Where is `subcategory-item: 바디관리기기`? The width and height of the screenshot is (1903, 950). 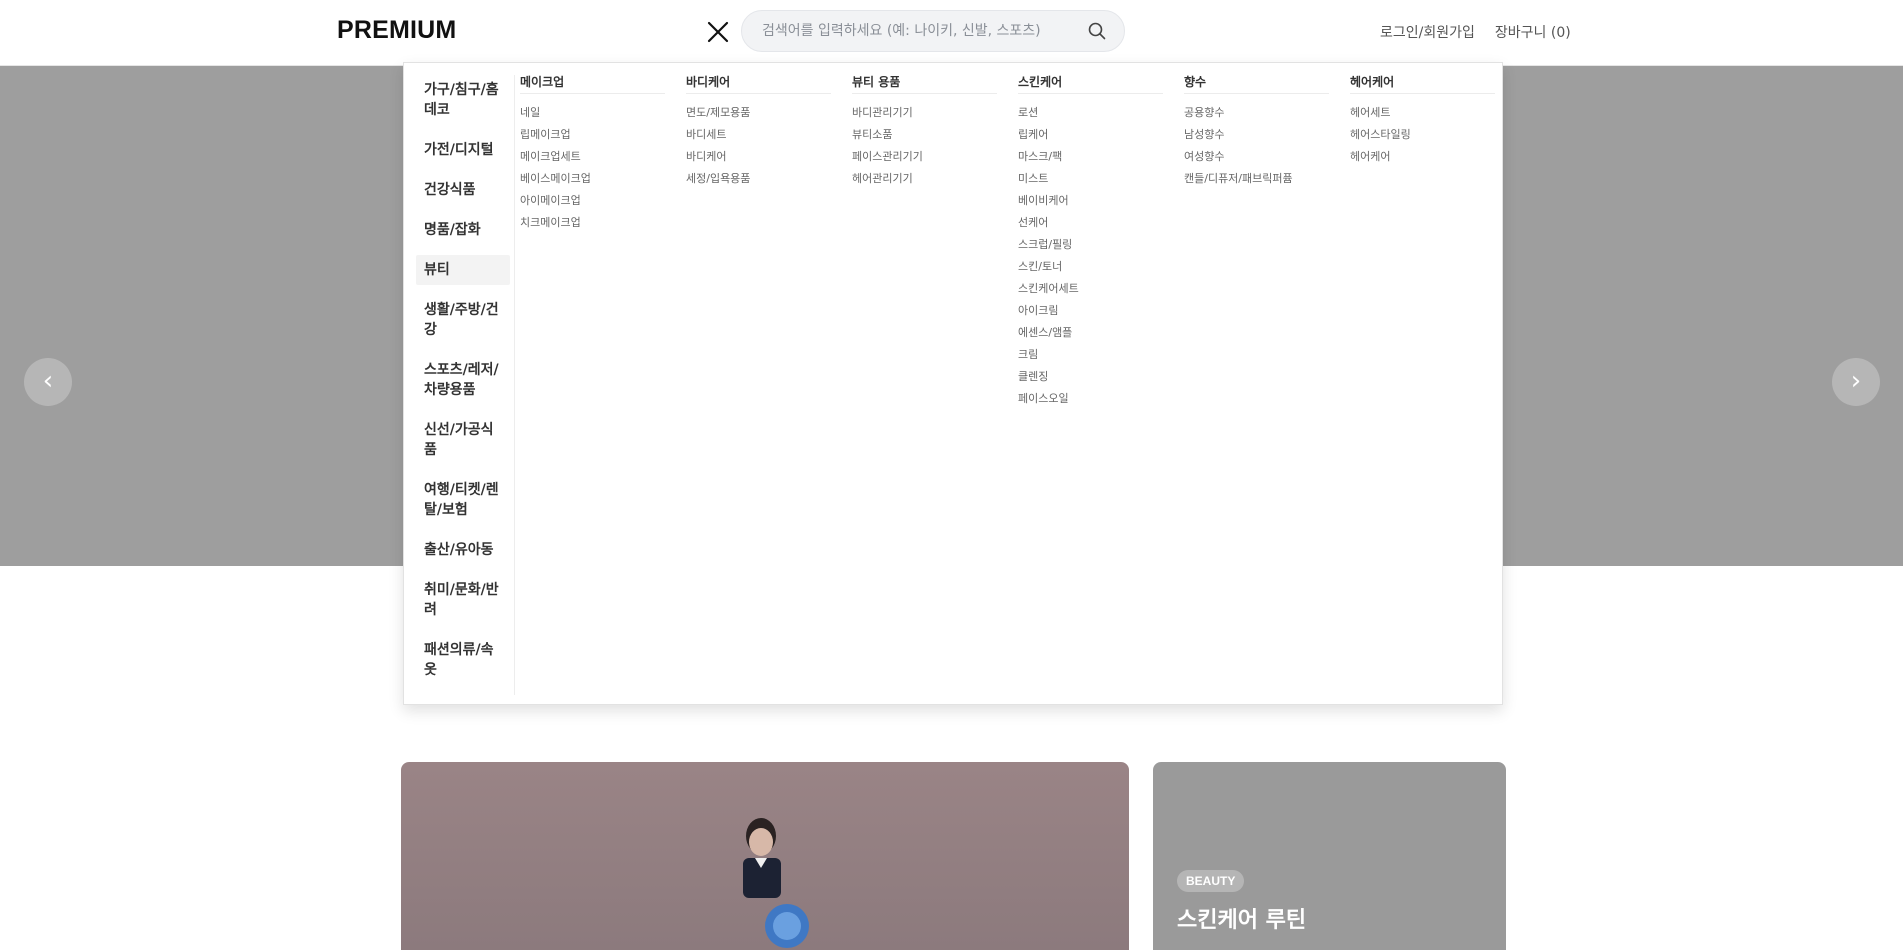 subcategory-item: 바디관리기기 is located at coordinates (924, 113).